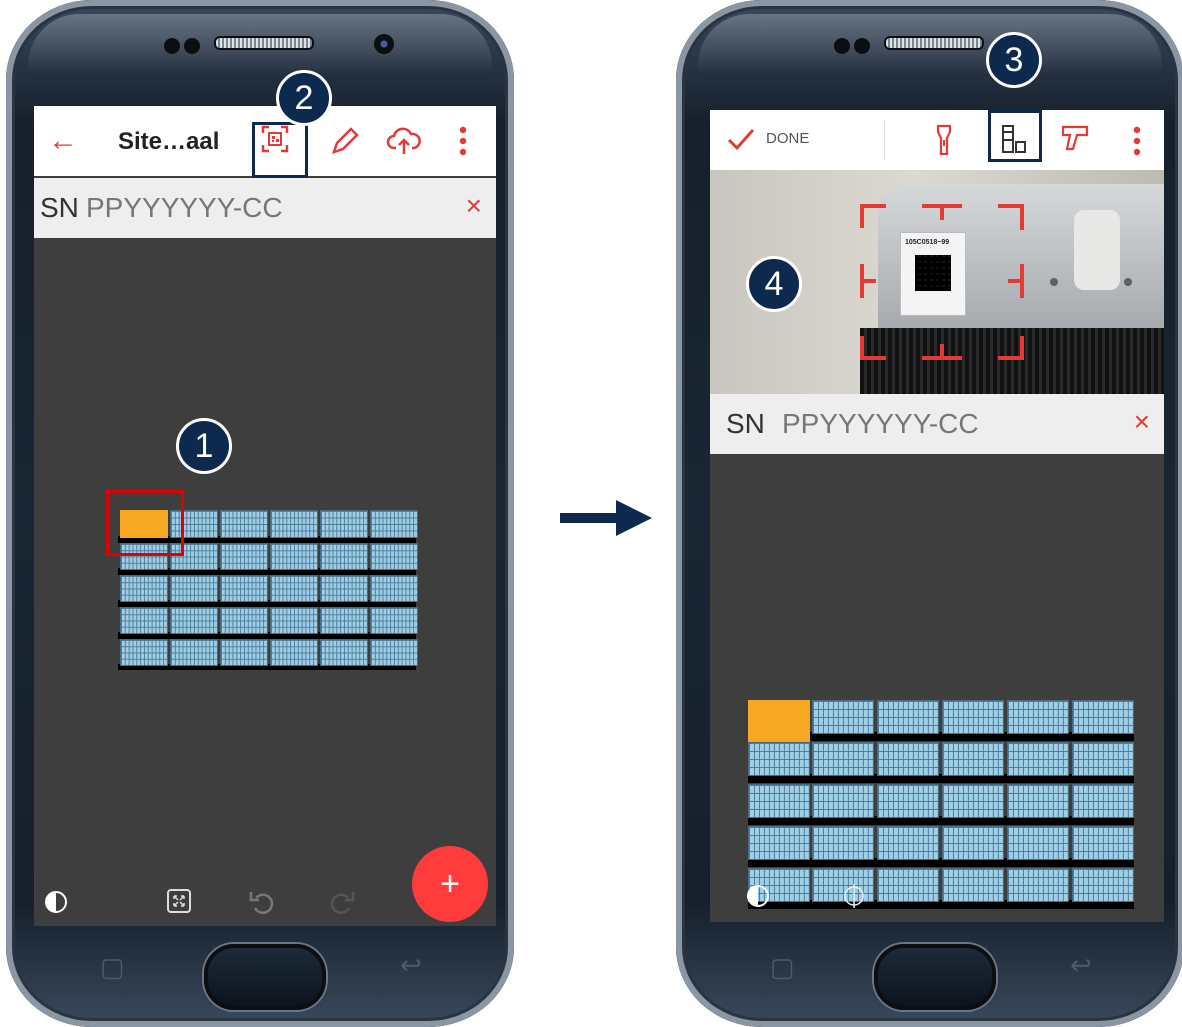 The width and height of the screenshot is (1182, 1027). Describe the element at coordinates (787, 138) in the screenshot. I see `done-button: DONE` at that location.